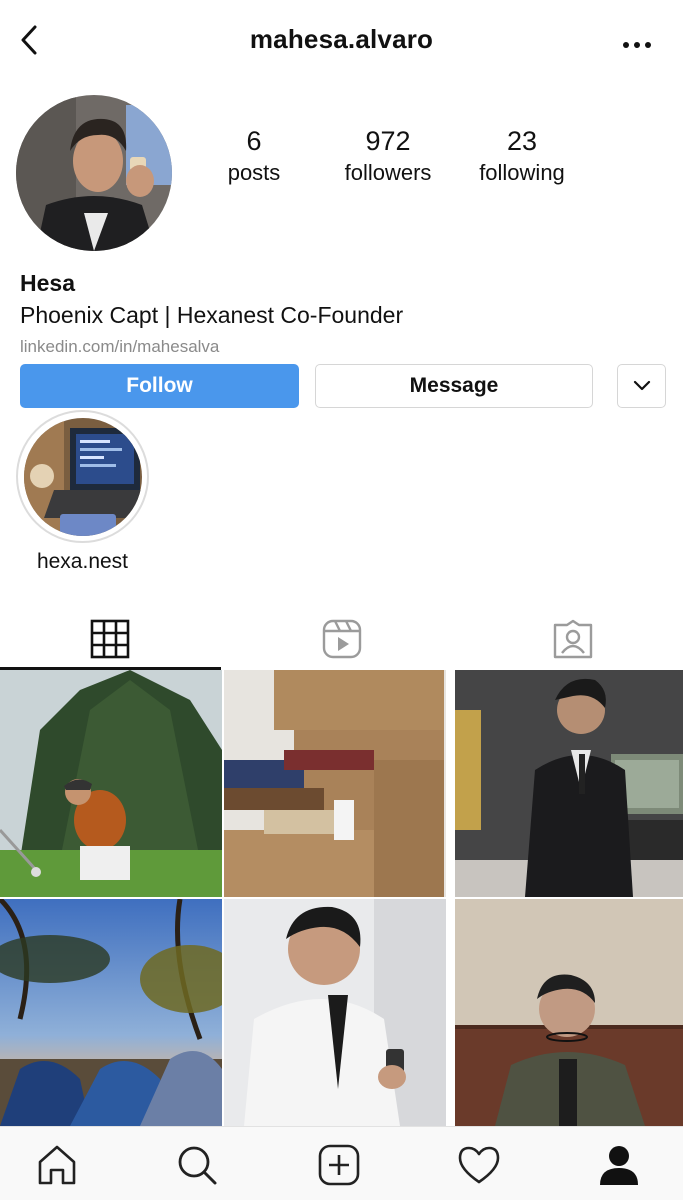  I want to click on profile-tabs, so click(341, 639).